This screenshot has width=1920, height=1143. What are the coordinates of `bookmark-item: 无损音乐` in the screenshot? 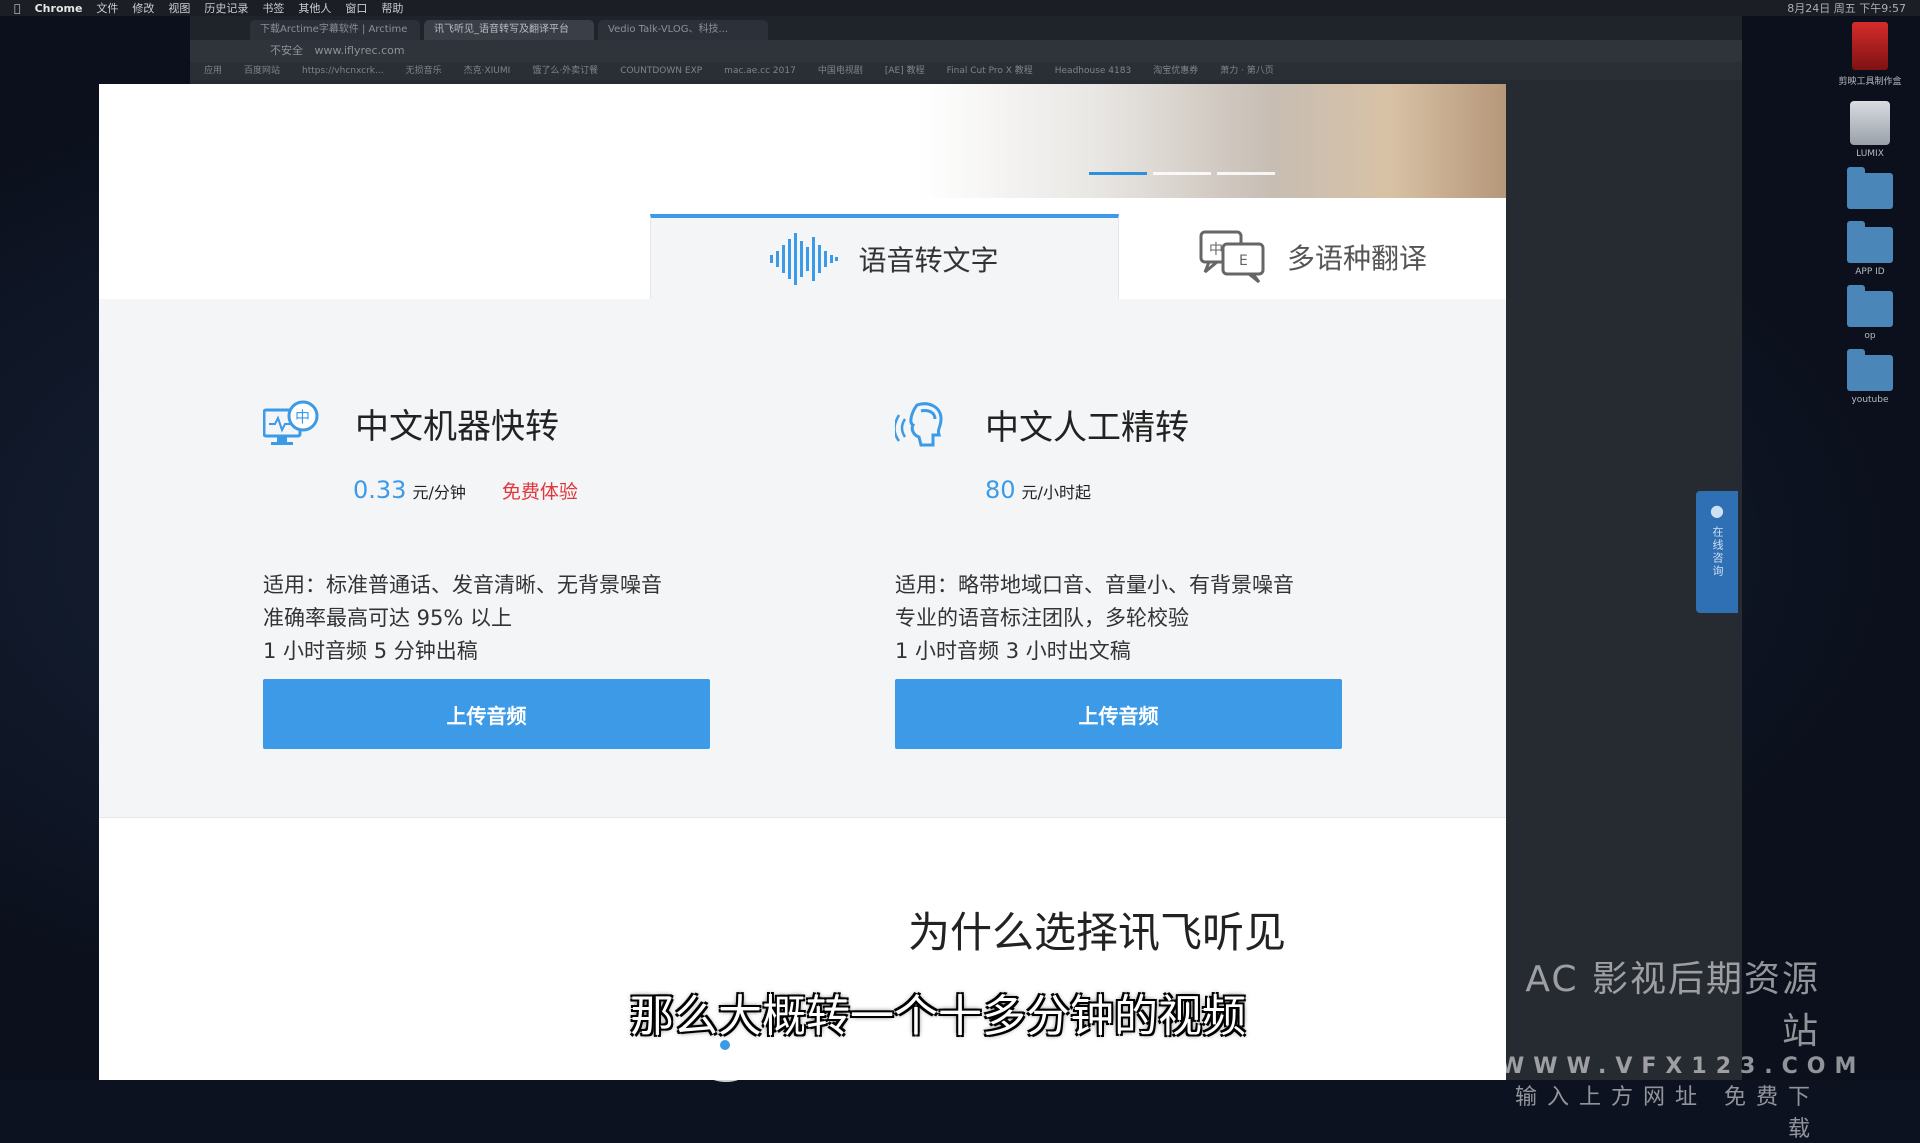 It's located at (424, 71).